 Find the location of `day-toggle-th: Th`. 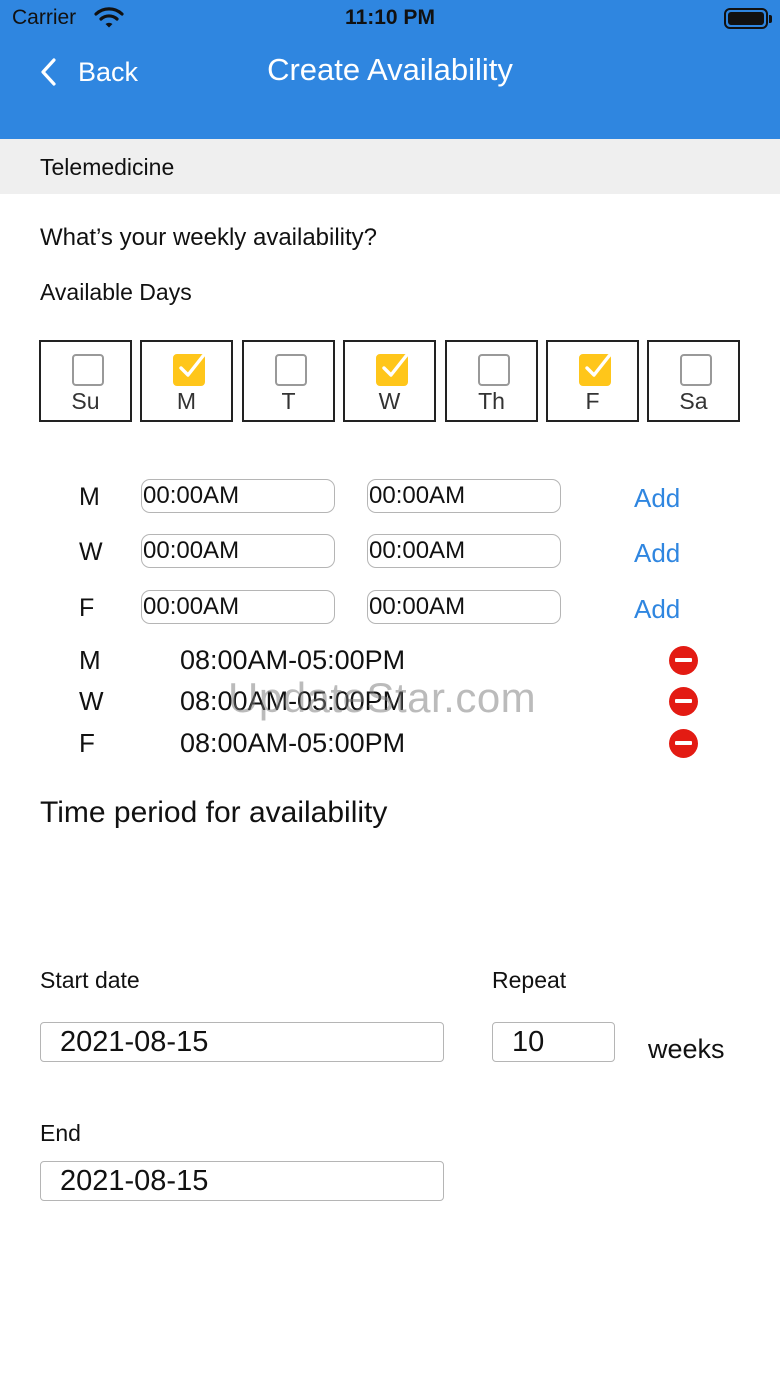

day-toggle-th: Th is located at coordinates (491, 381).